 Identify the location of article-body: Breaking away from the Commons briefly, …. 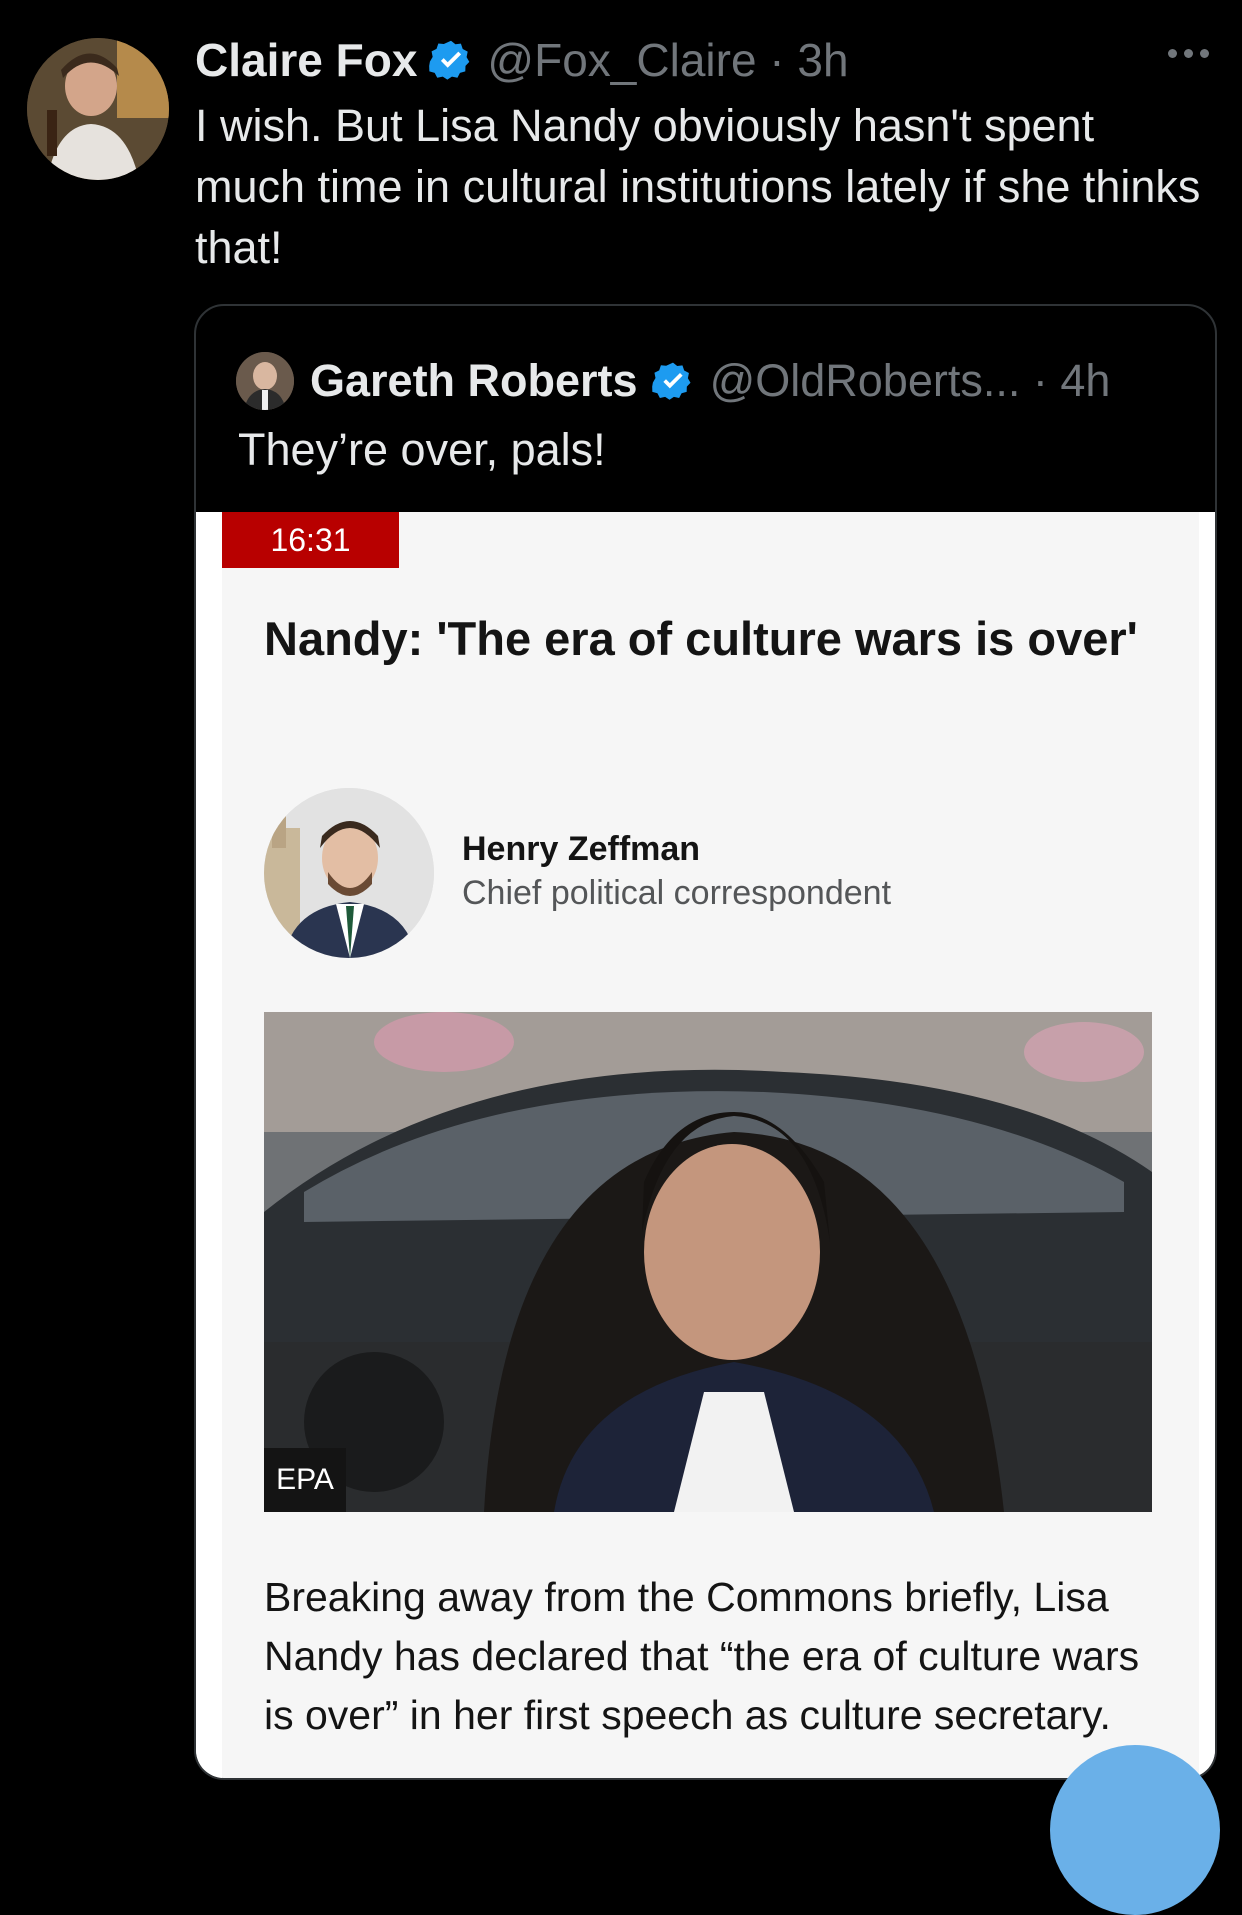
(702, 1656).